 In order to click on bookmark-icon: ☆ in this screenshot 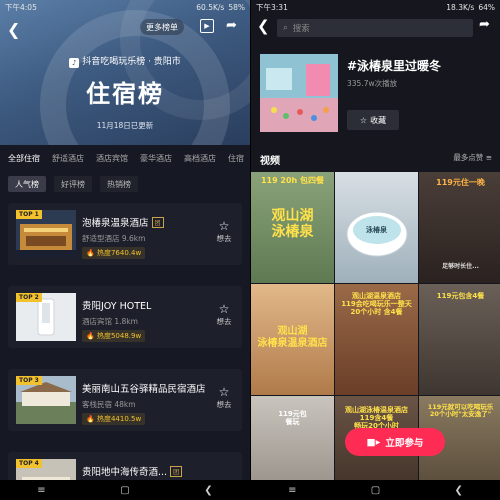, I will do `click(363, 120)`.